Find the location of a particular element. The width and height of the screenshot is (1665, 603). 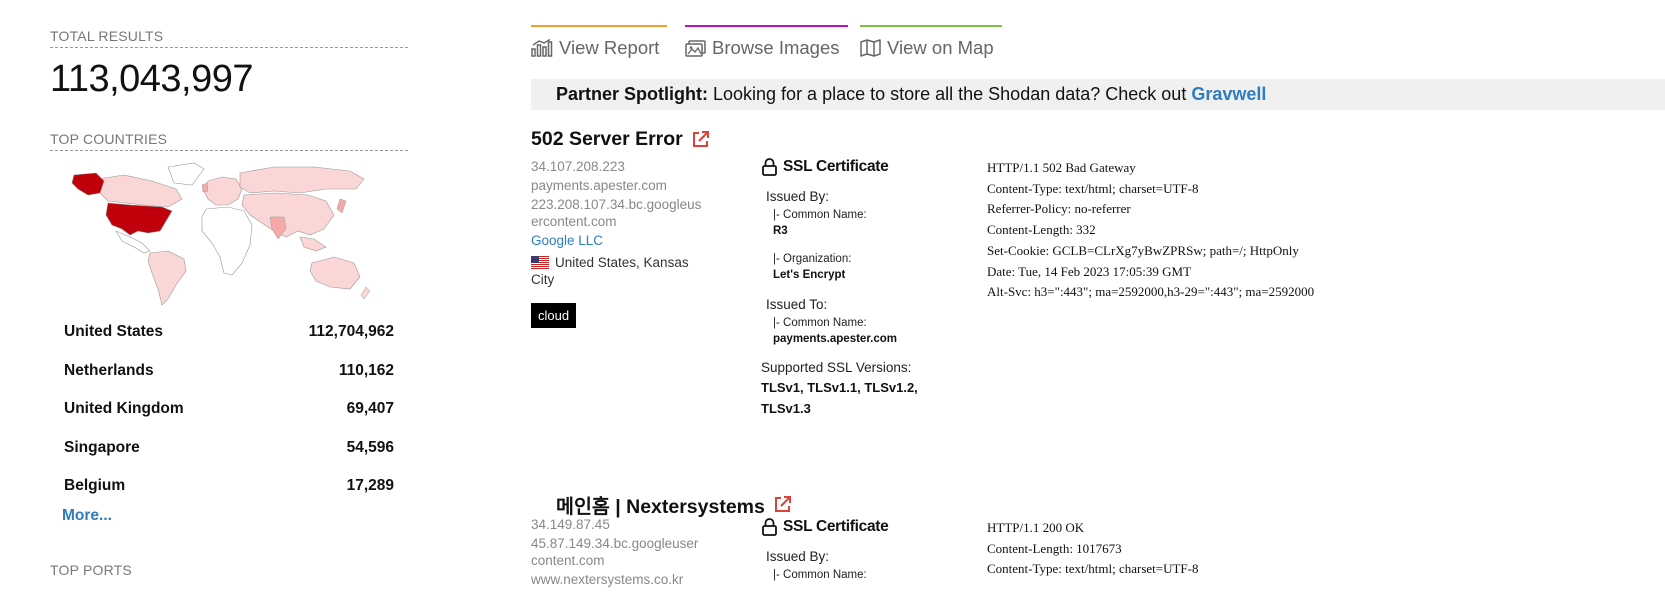

map-region-new-zealand is located at coordinates (365, 293).